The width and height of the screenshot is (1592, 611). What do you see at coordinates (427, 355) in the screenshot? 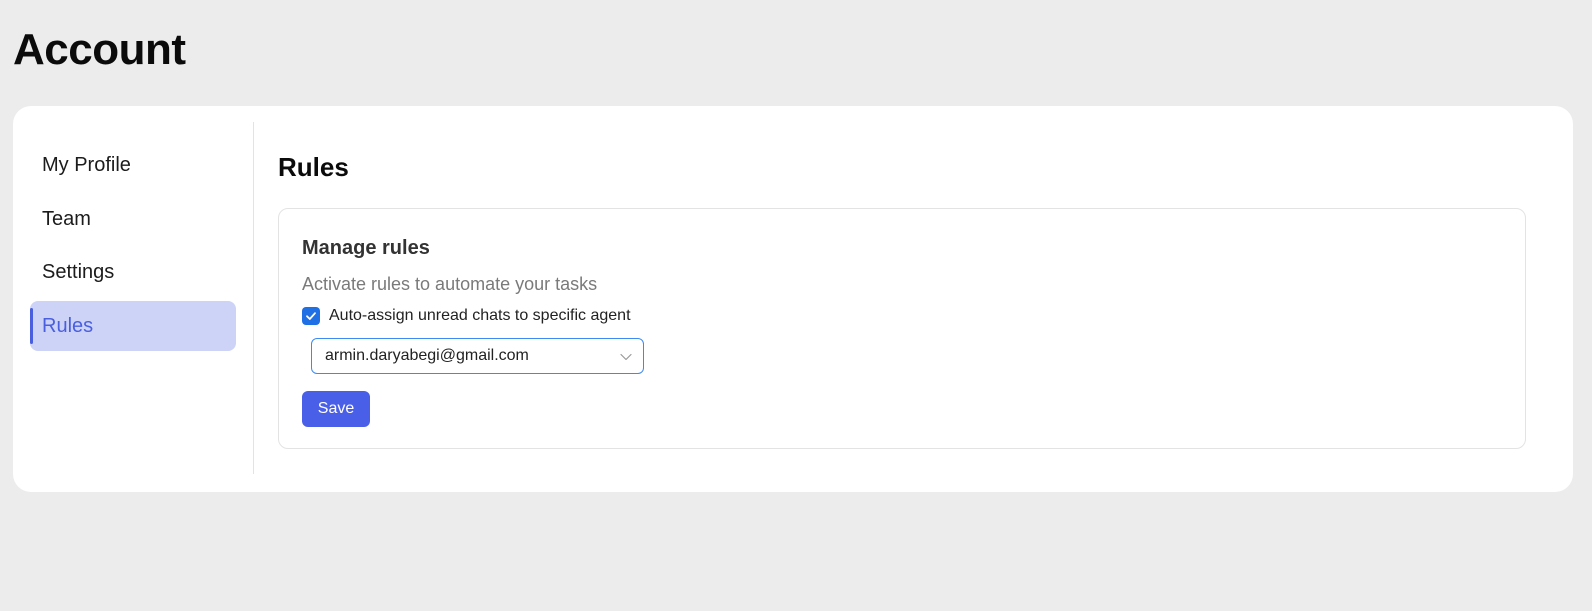
I see `agent-select-value: armin.daryabegi@gmail.com` at bounding box center [427, 355].